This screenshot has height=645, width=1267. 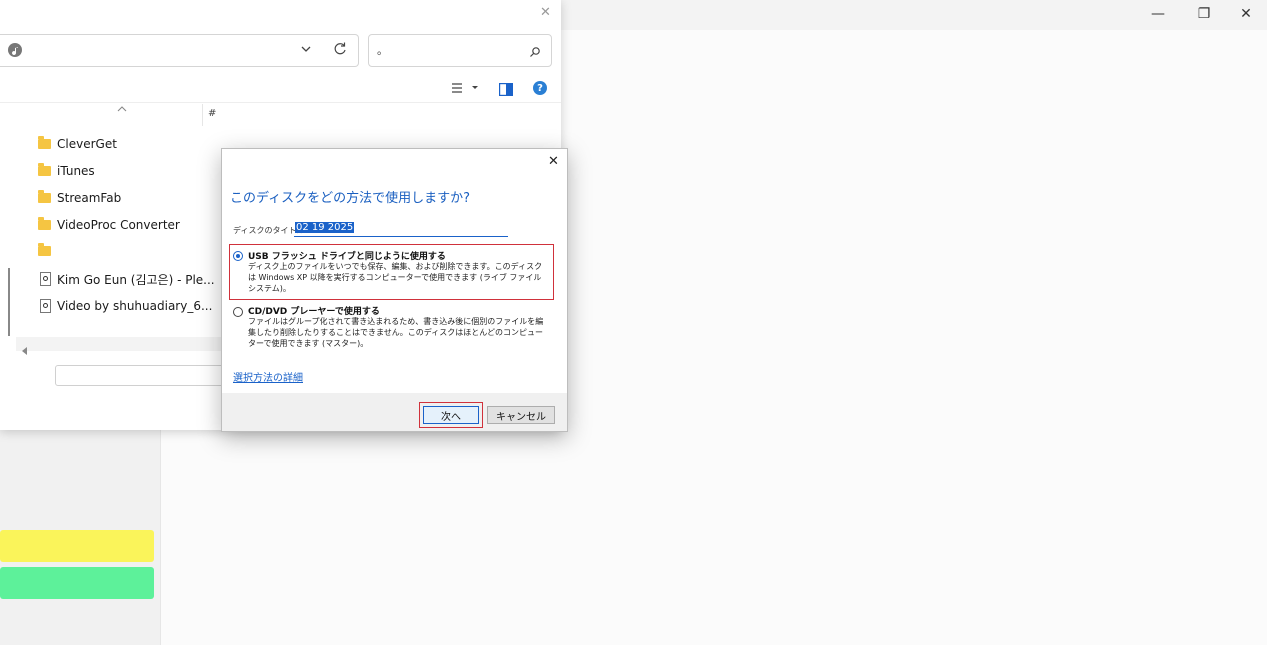 What do you see at coordinates (15, 50) in the screenshot?
I see `music-icon` at bounding box center [15, 50].